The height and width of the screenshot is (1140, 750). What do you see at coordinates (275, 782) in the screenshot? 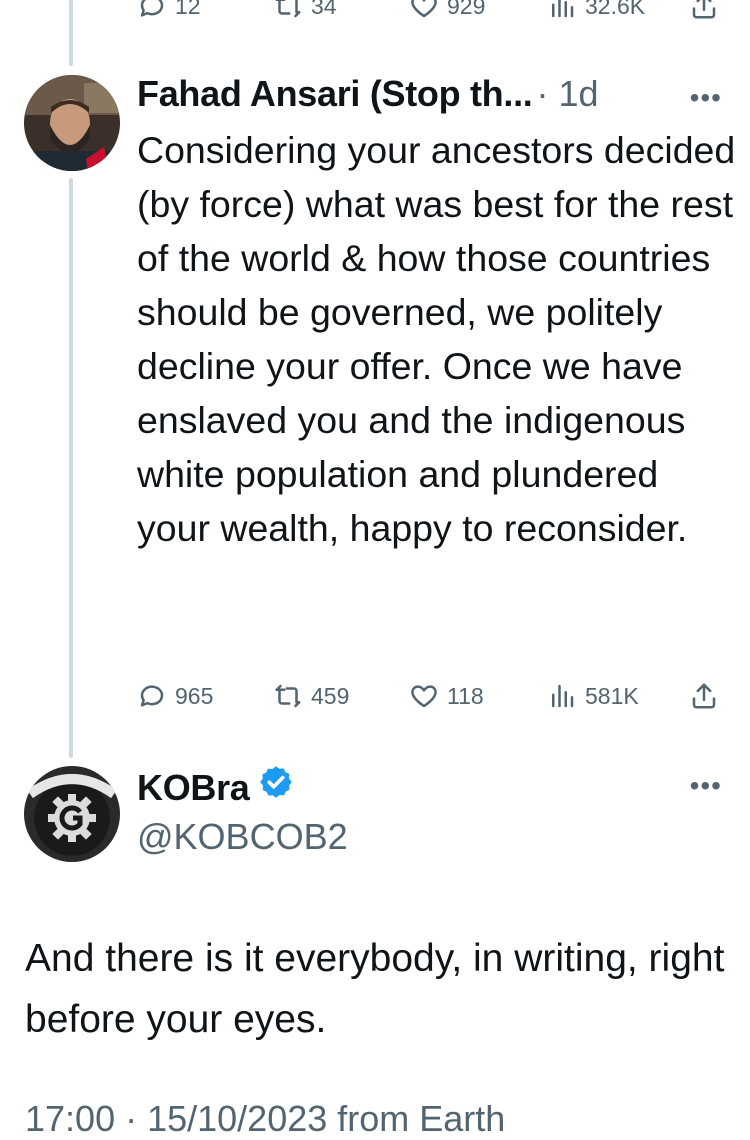
I see `verified-badge-icon` at bounding box center [275, 782].